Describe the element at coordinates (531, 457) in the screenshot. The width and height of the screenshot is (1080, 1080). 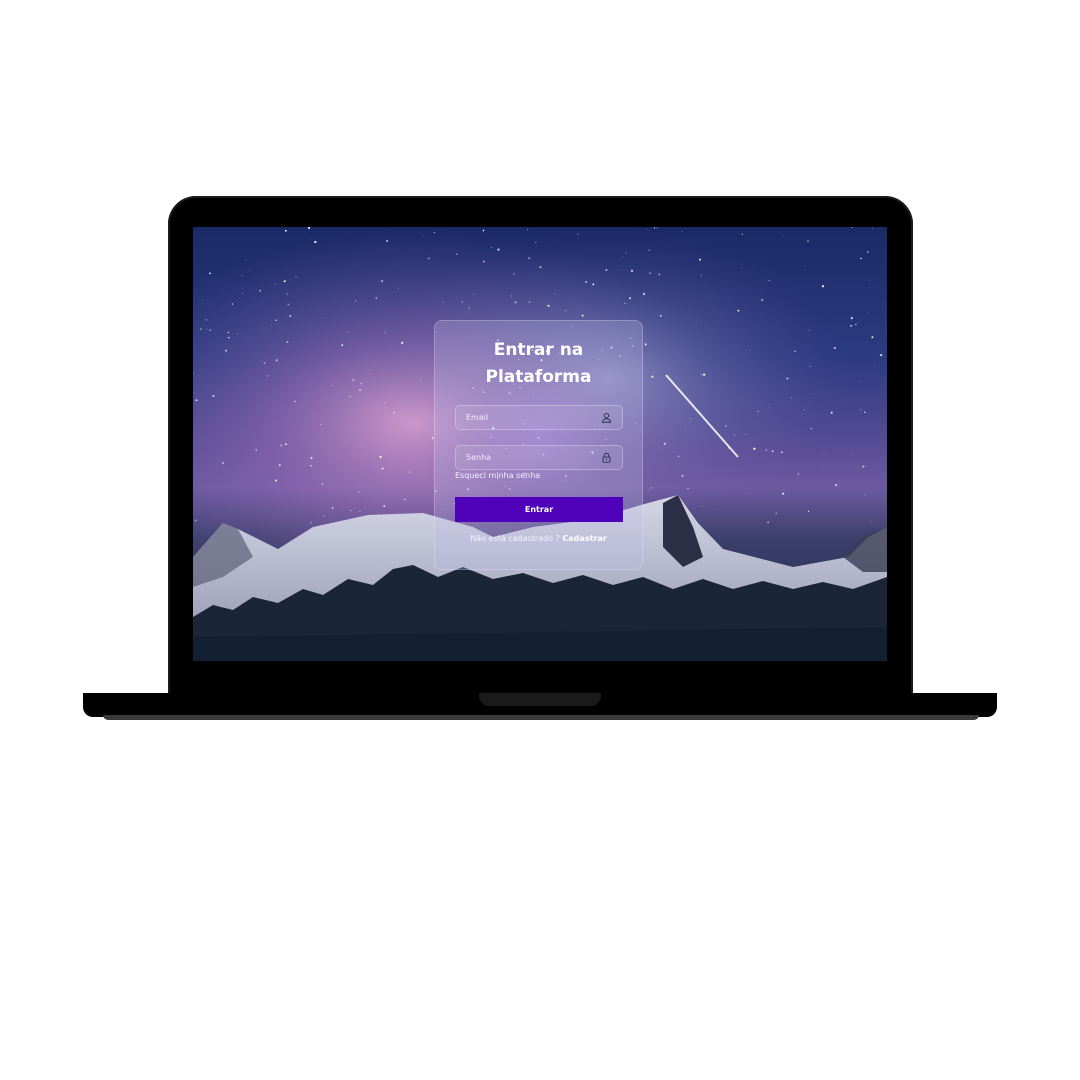
I see `password-input` at that location.